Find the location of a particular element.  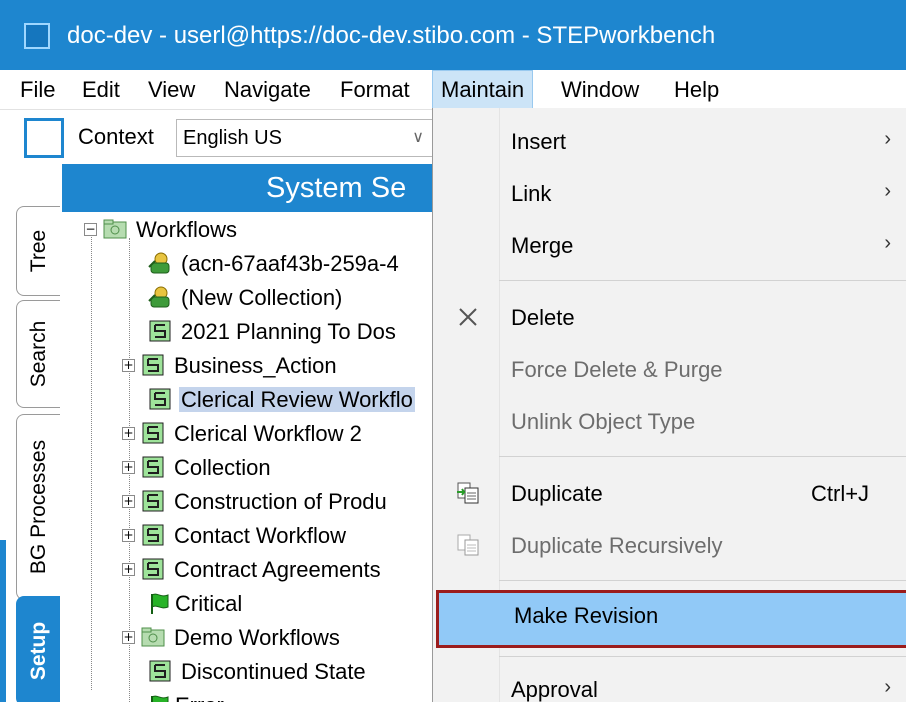

menu-item-duplicate-recursively: Duplicate Recursively is located at coordinates (669, 546).